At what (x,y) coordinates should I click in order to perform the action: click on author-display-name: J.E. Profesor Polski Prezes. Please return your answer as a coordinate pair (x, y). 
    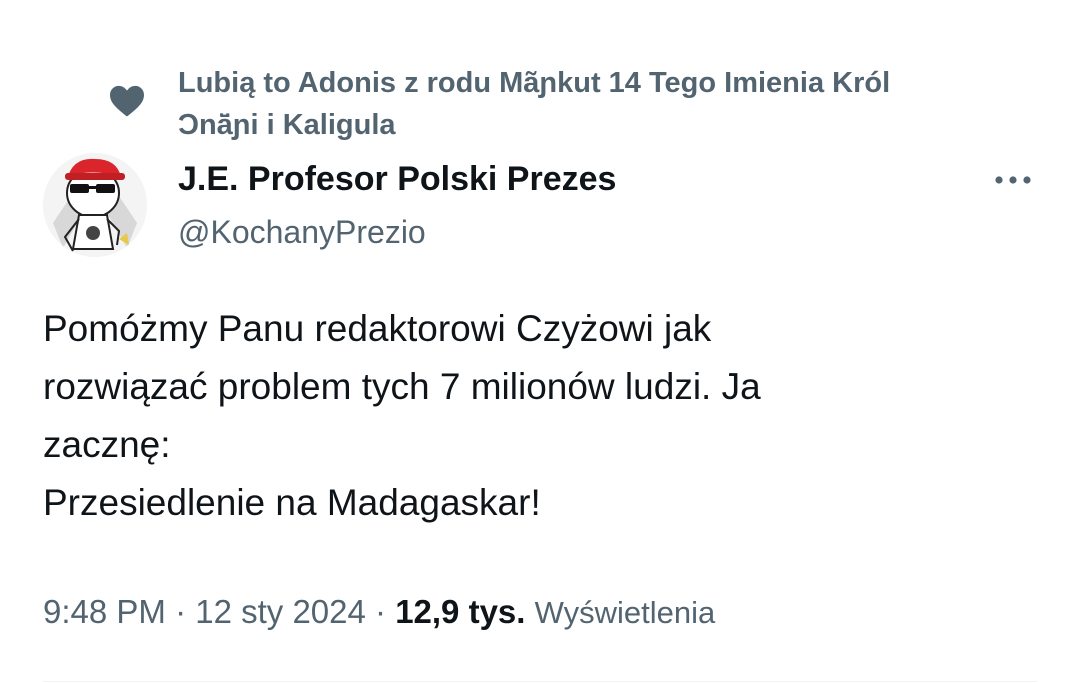
    Looking at the image, I should click on (397, 179).